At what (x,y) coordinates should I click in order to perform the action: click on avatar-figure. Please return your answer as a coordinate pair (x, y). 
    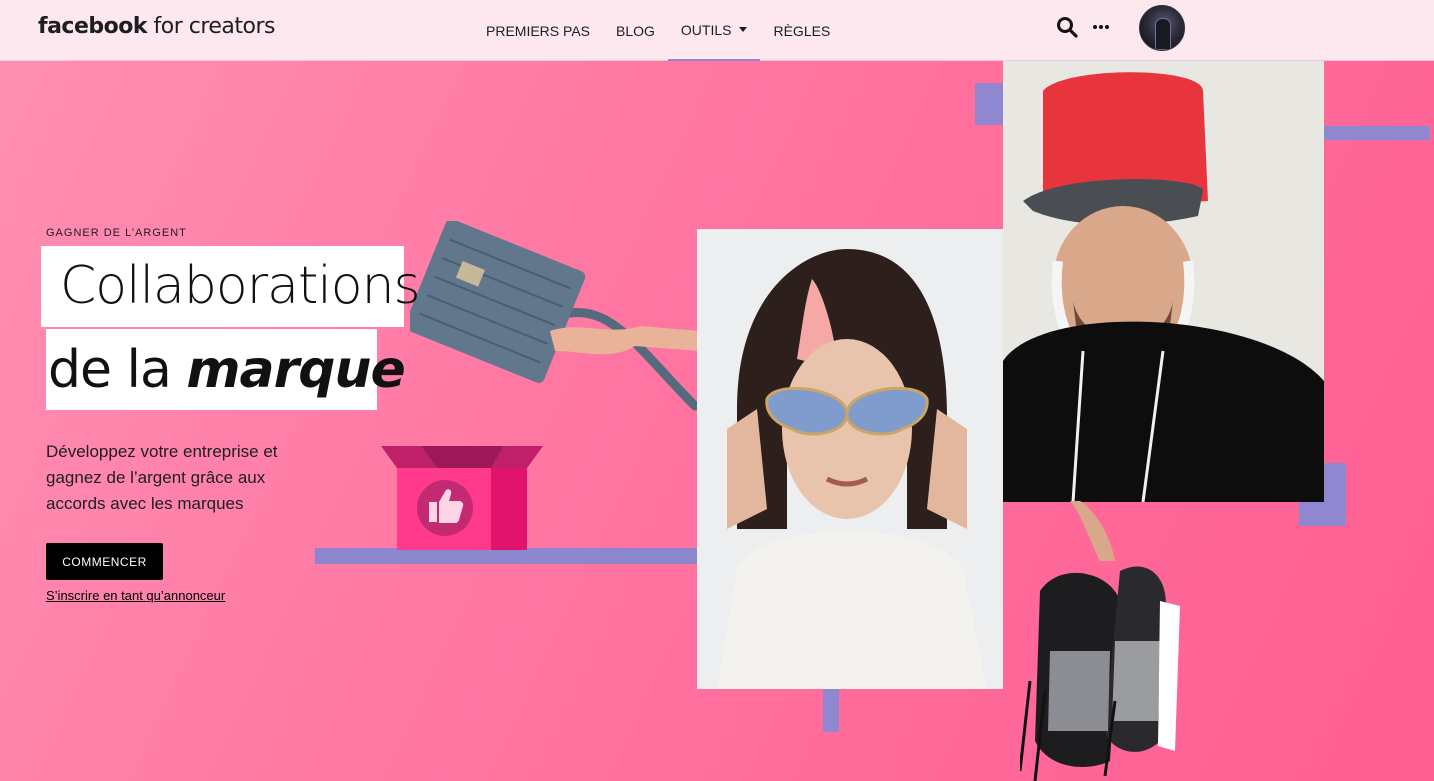
    Looking at the image, I should click on (1163, 34).